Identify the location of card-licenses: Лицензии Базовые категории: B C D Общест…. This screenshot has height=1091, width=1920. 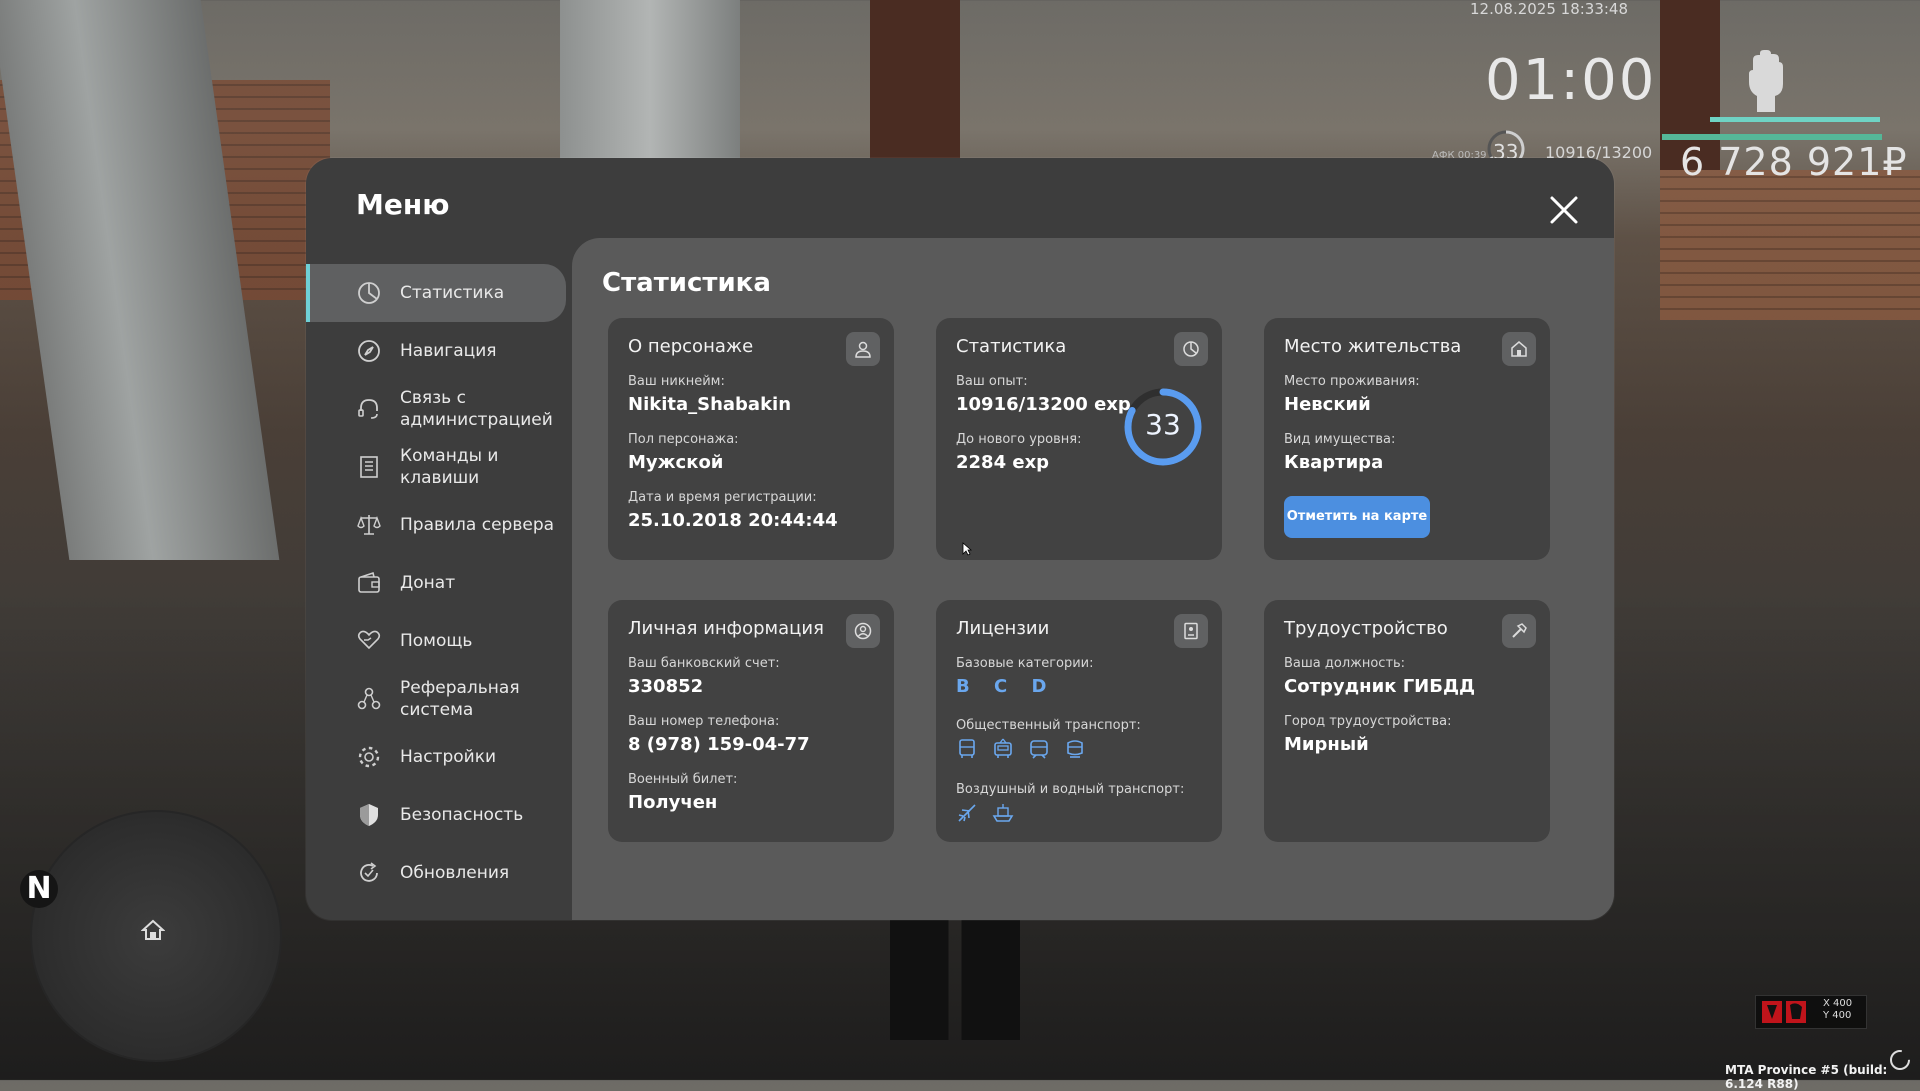
(1079, 721).